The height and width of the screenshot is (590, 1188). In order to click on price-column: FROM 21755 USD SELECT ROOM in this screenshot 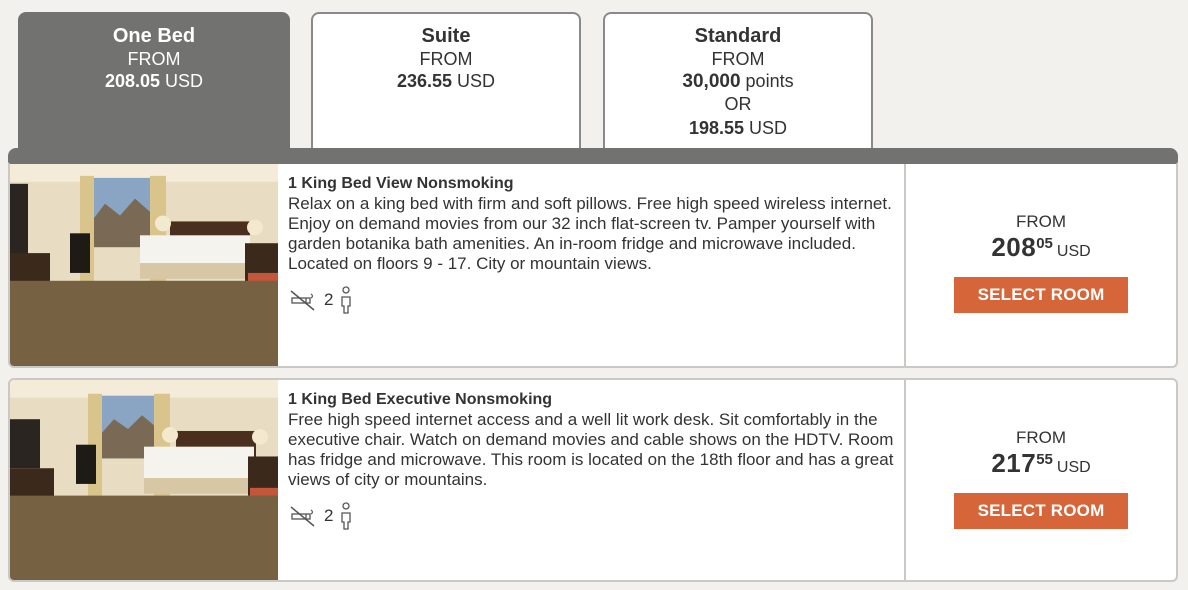, I will do `click(1040, 480)`.